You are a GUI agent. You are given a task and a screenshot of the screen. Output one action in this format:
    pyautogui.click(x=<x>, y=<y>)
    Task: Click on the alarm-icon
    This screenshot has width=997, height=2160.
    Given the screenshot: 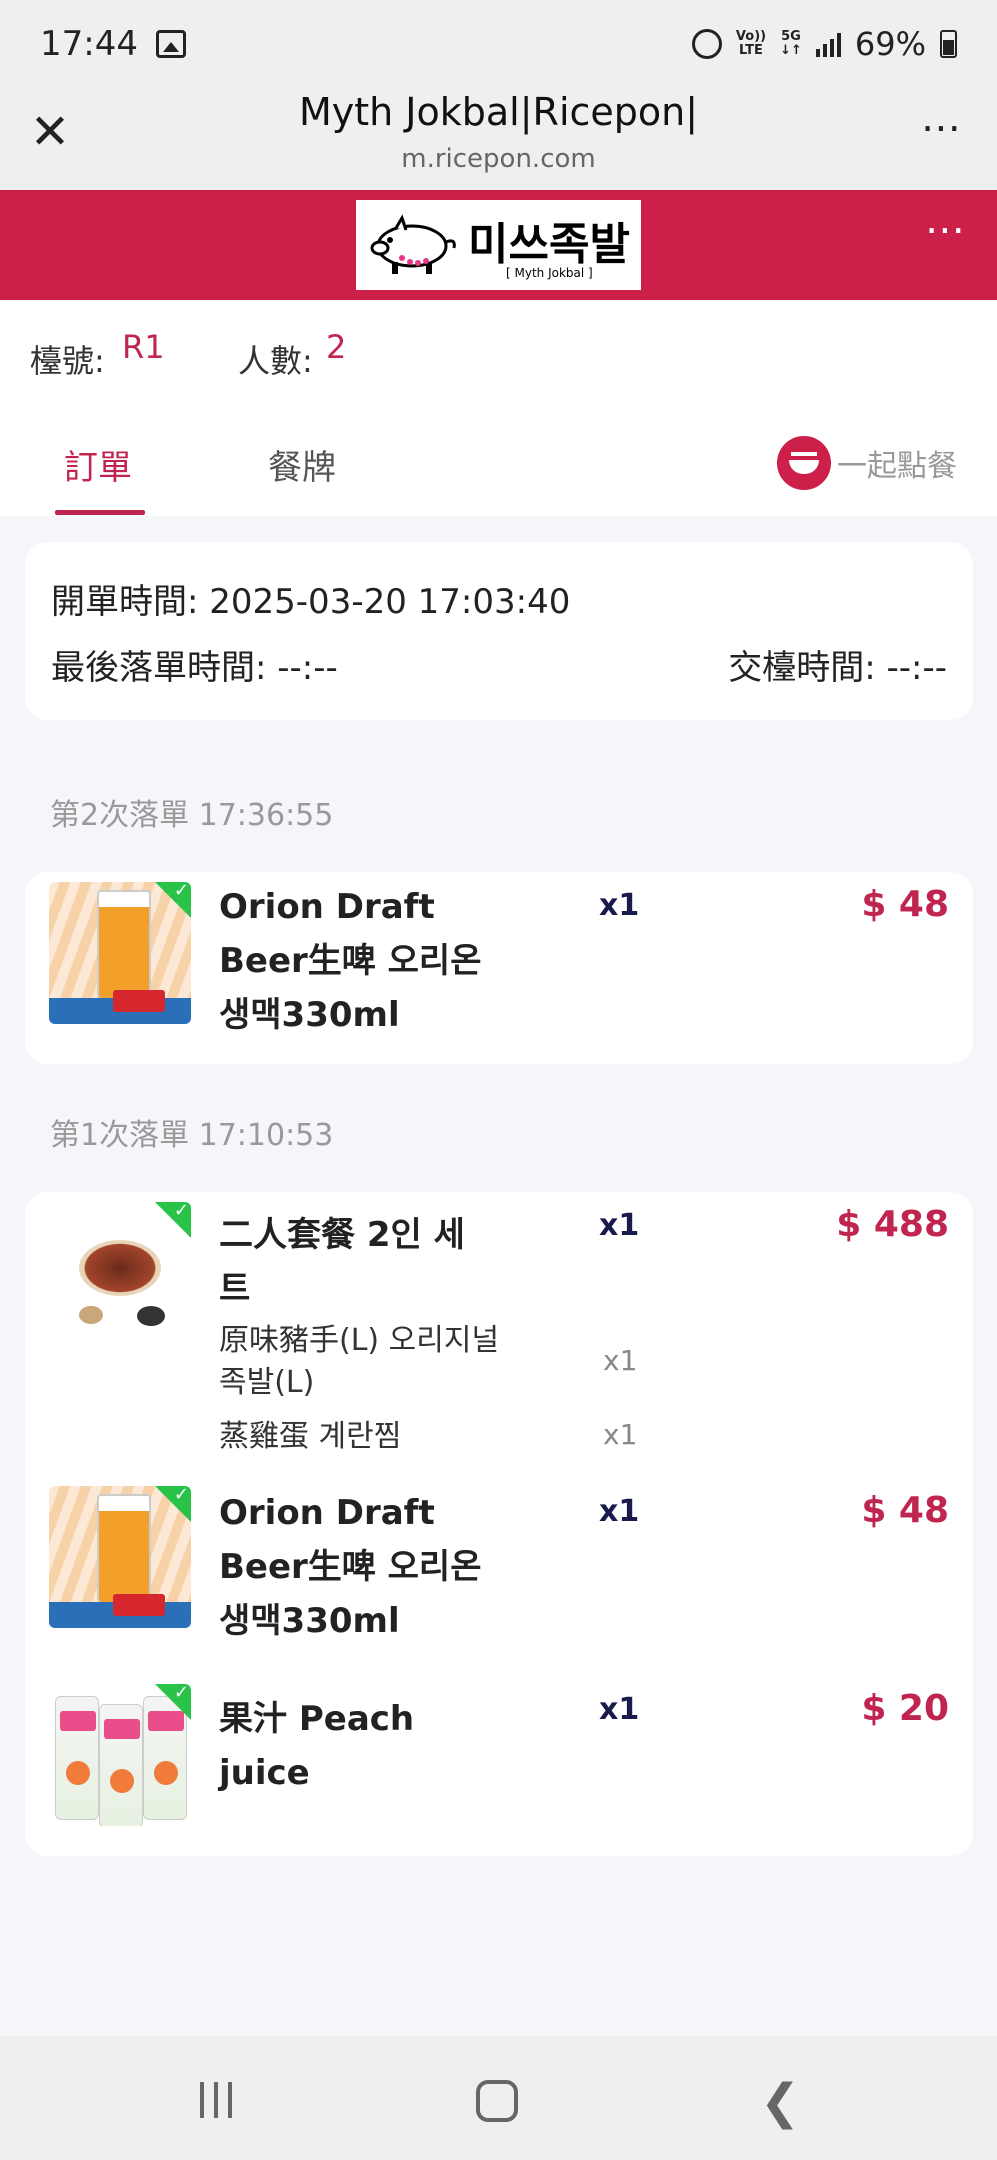 What is the action you would take?
    pyautogui.click(x=706, y=44)
    